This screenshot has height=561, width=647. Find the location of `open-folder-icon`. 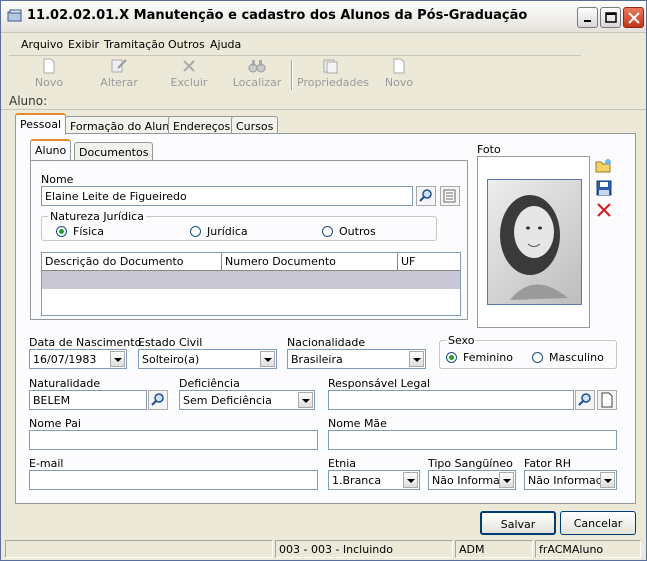

open-folder-icon is located at coordinates (604, 166).